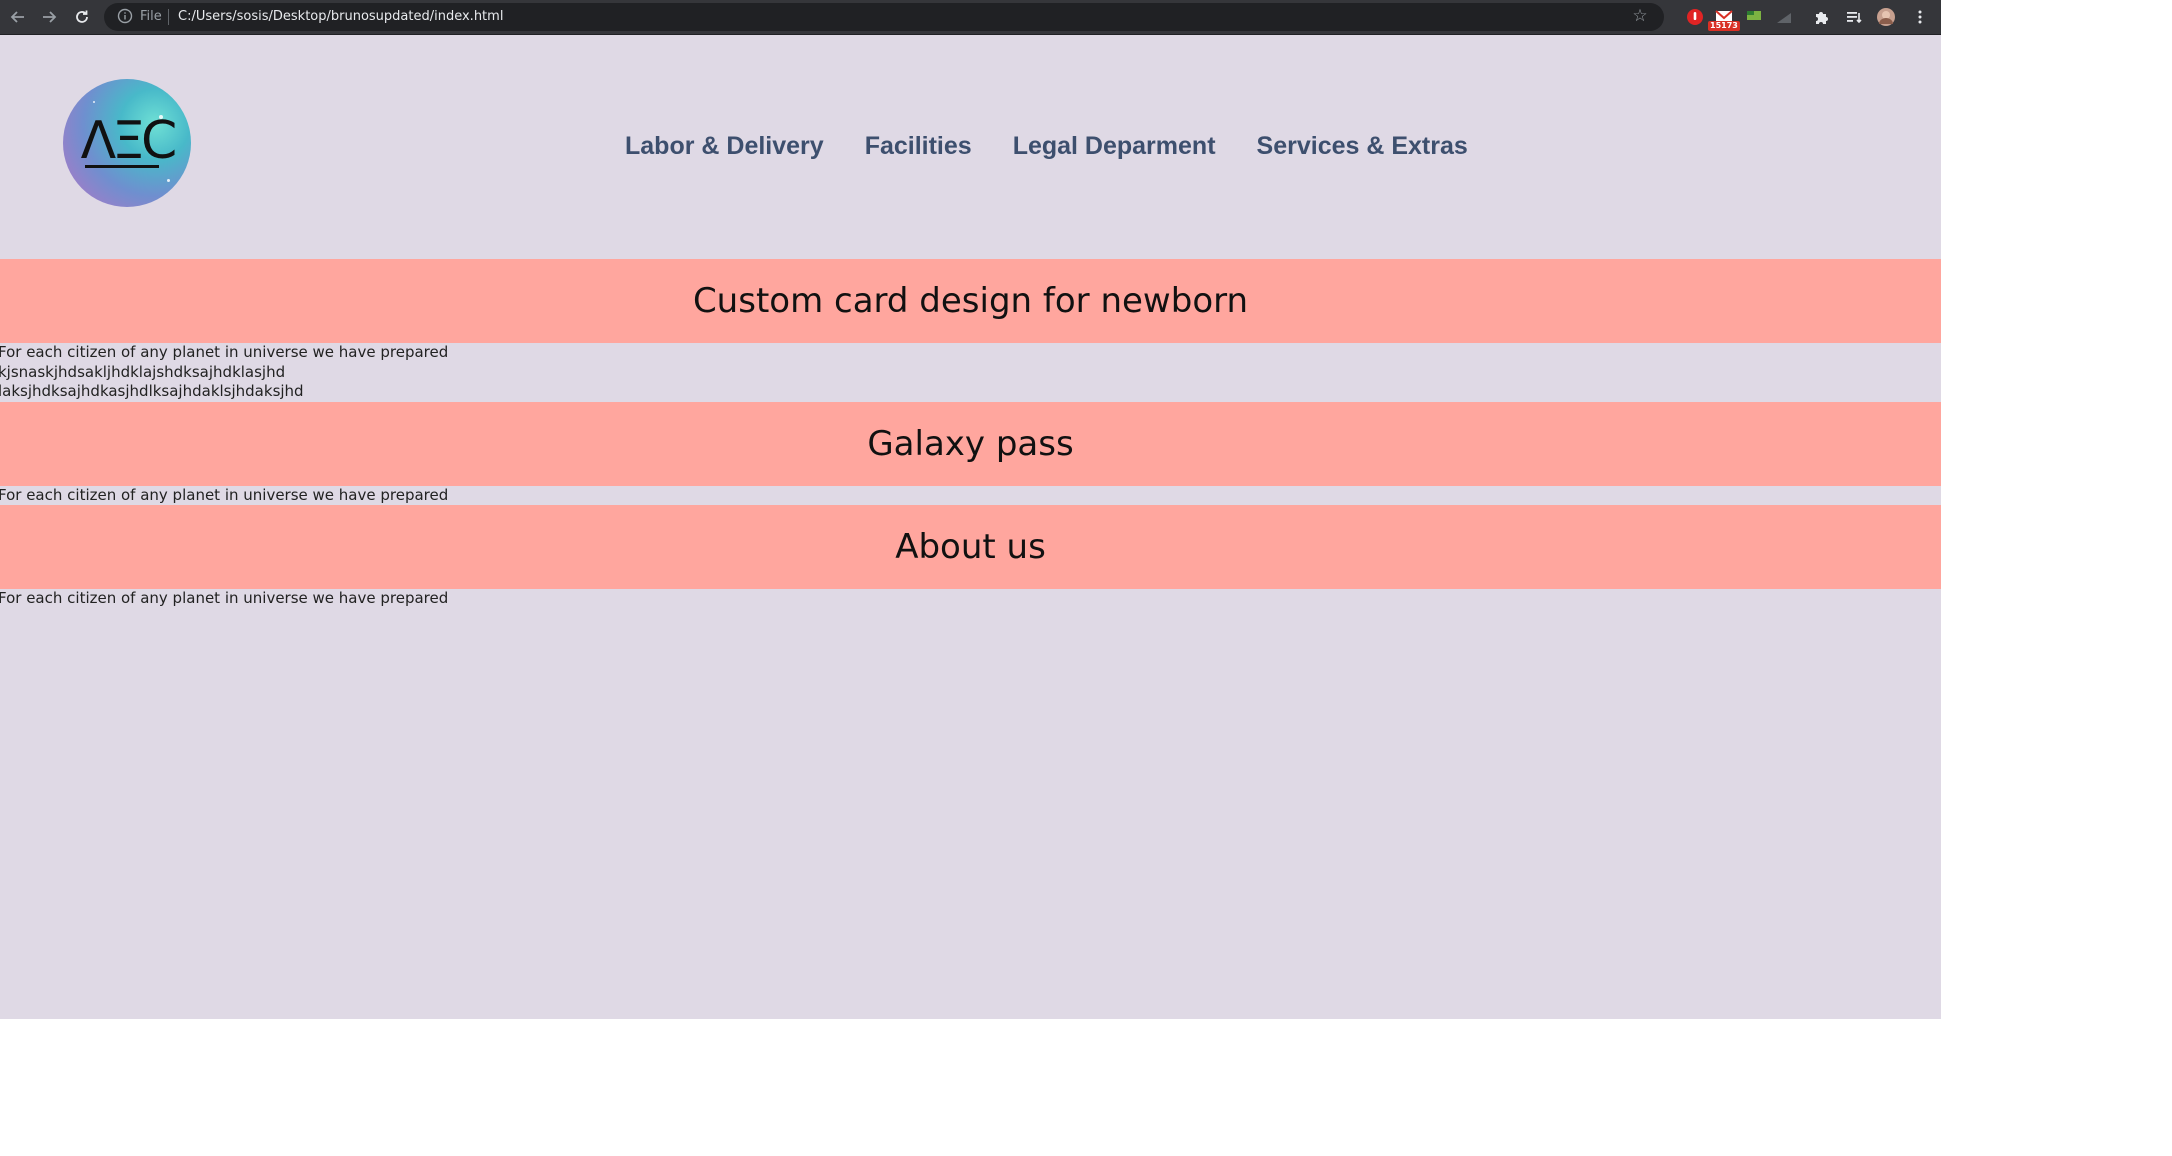  I want to click on nav-link-labor-delivery: Labor & Delivery, so click(724, 146).